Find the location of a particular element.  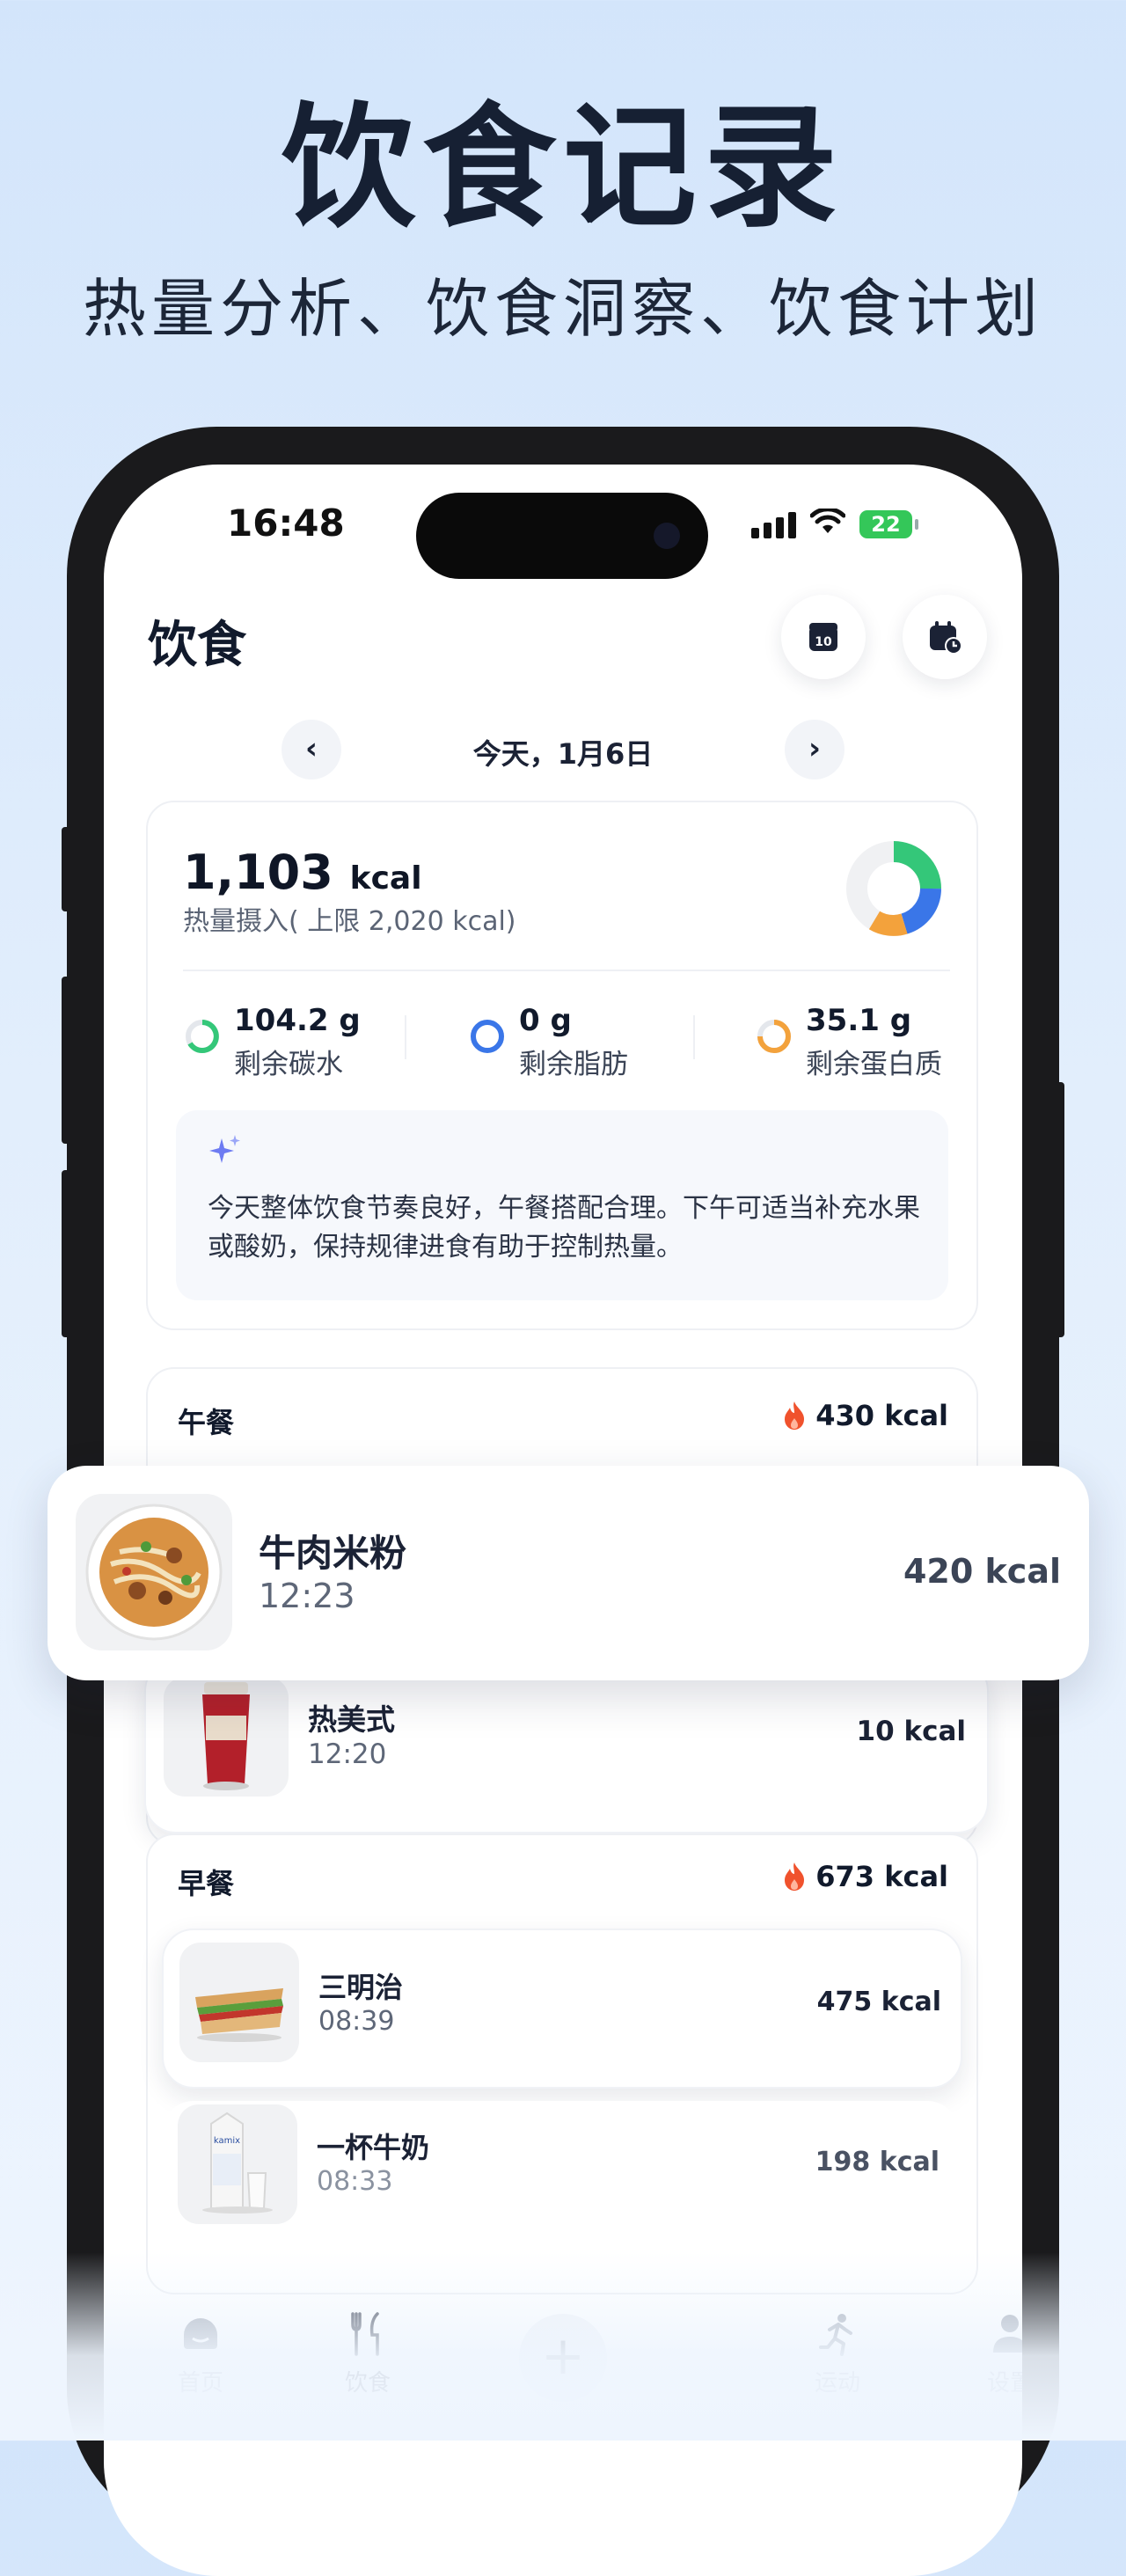

food-name: 牛肉米粉 is located at coordinates (333, 1553).